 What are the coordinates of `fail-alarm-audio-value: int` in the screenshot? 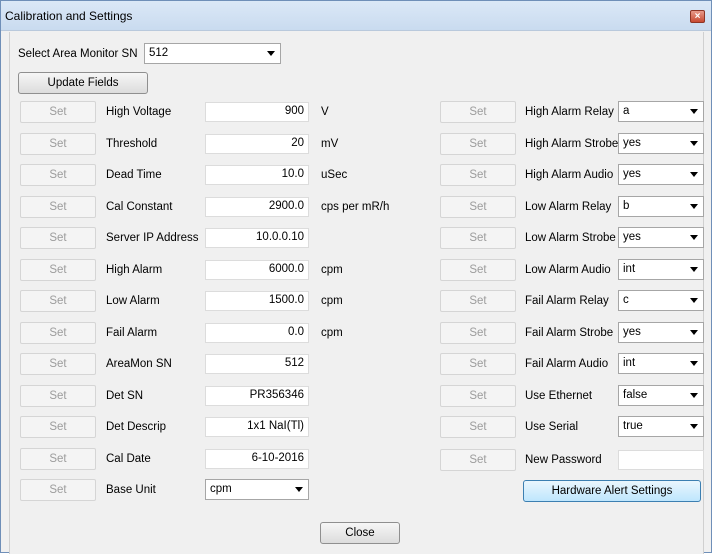 It's located at (629, 363).